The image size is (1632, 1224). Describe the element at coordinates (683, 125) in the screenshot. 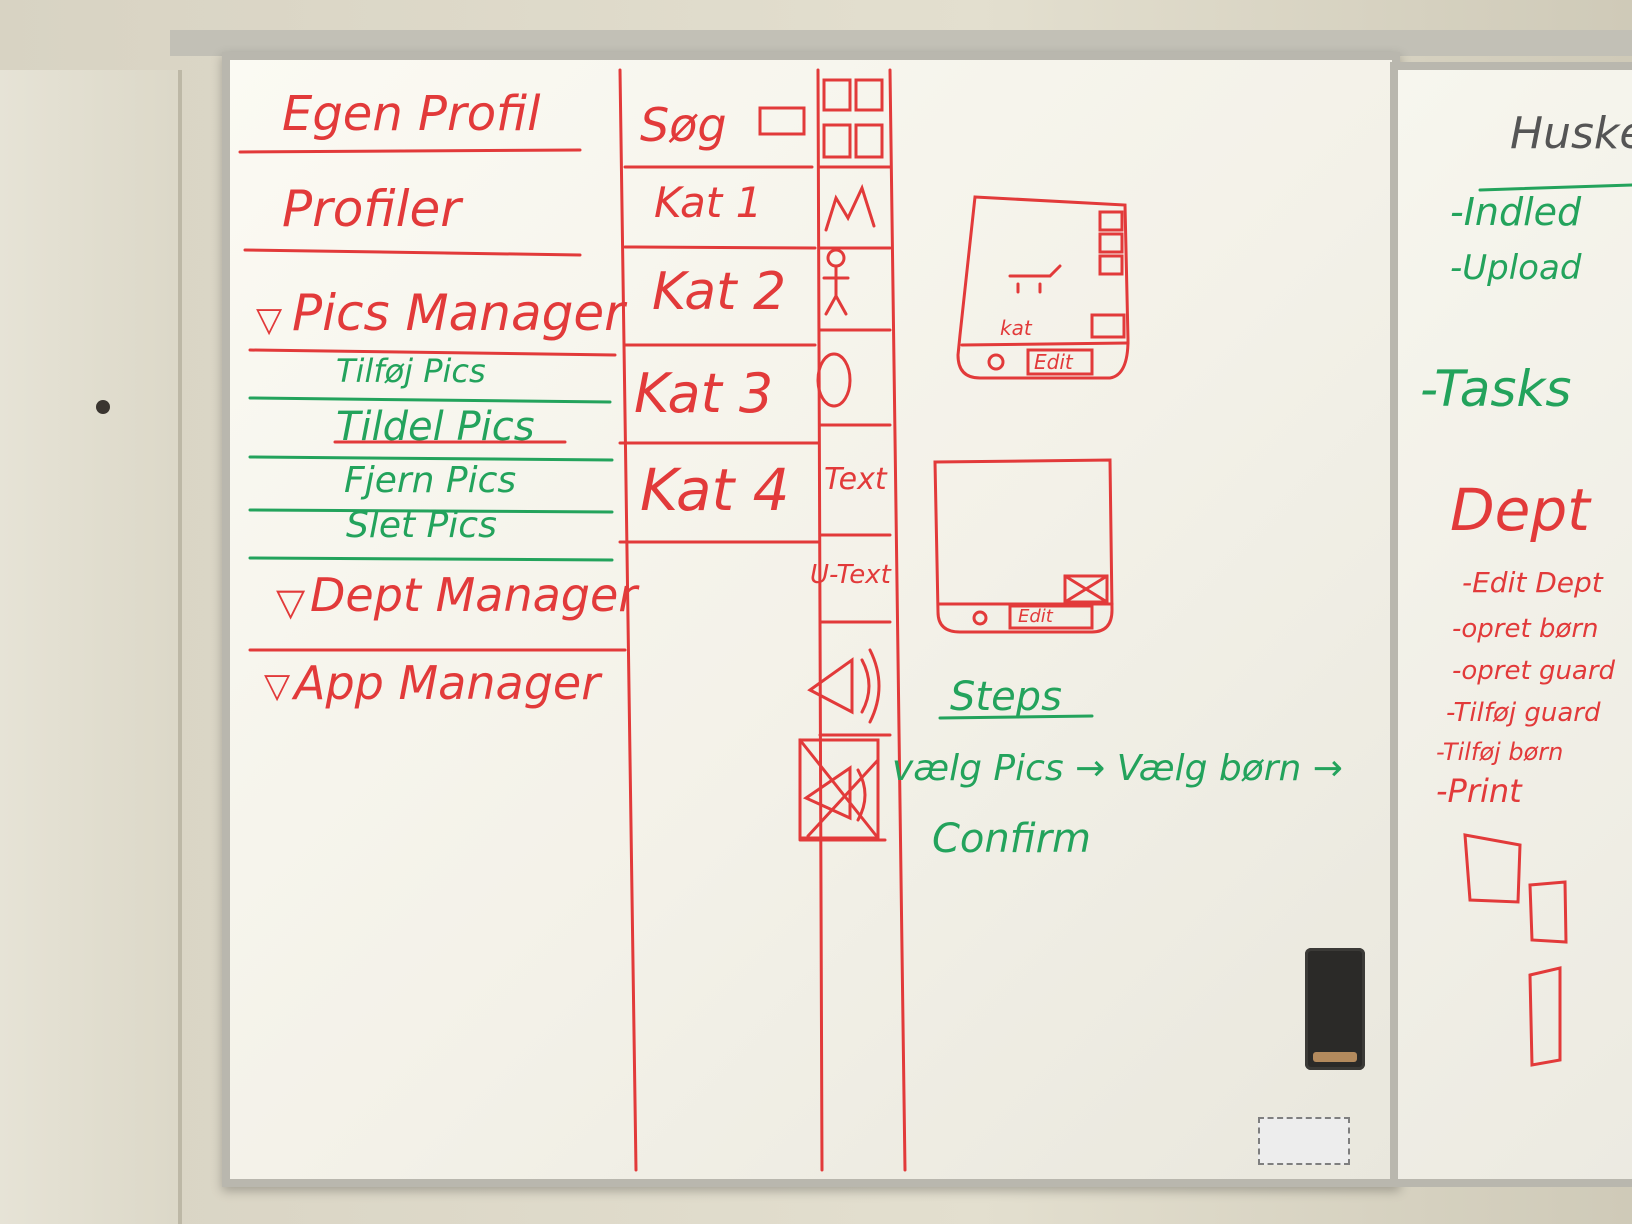

I see `search-label: Søg` at that location.